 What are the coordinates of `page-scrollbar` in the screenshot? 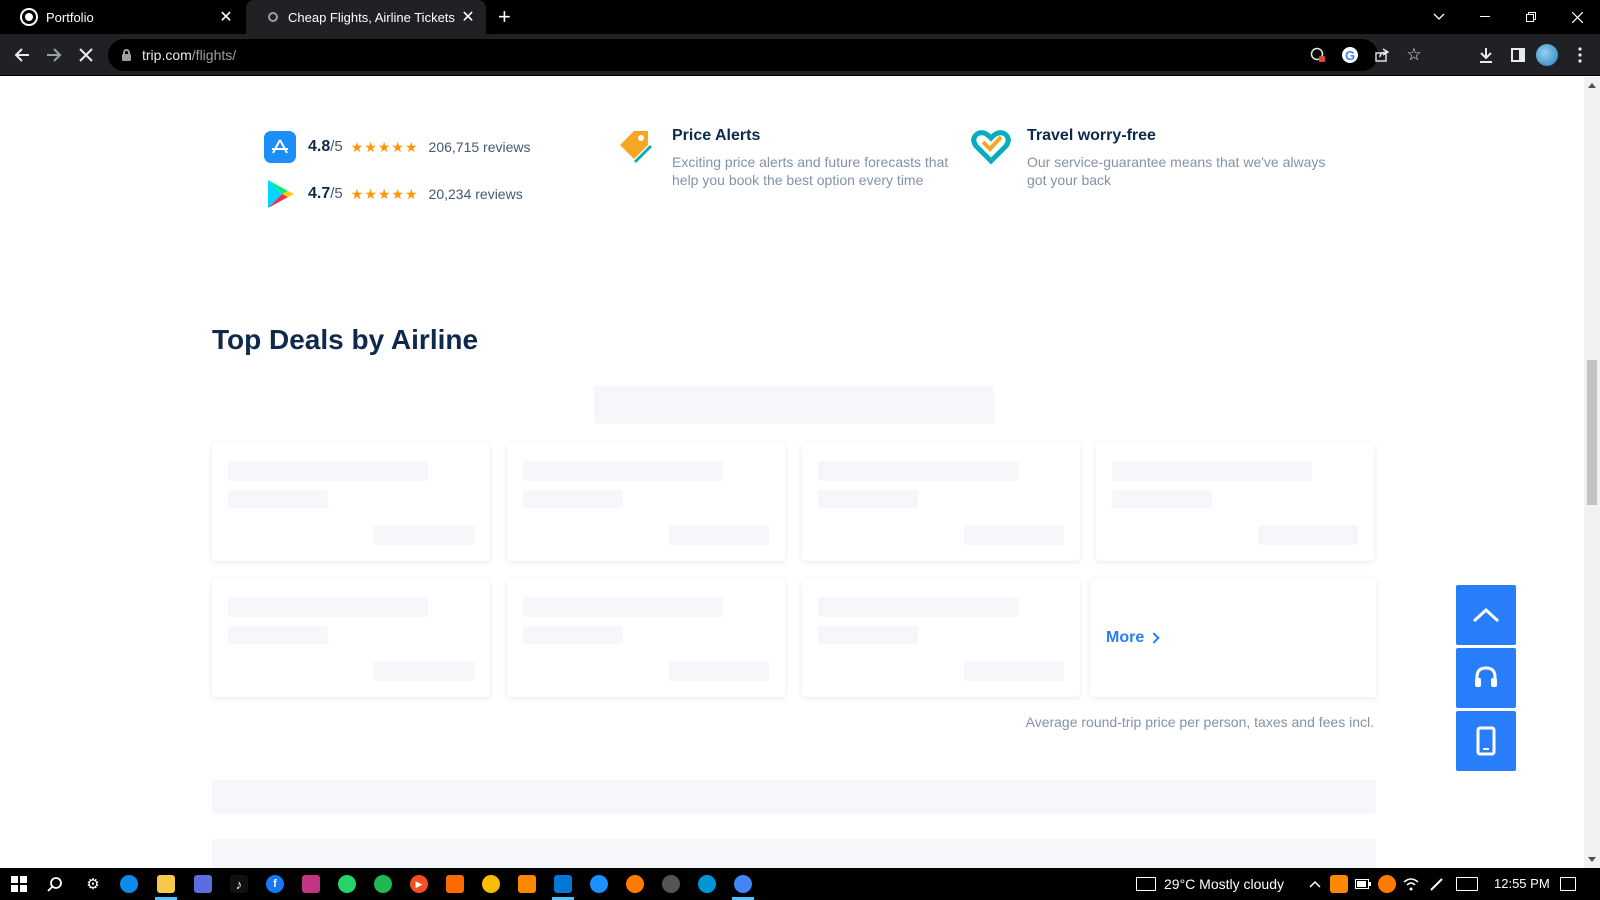 It's located at (1592, 472).